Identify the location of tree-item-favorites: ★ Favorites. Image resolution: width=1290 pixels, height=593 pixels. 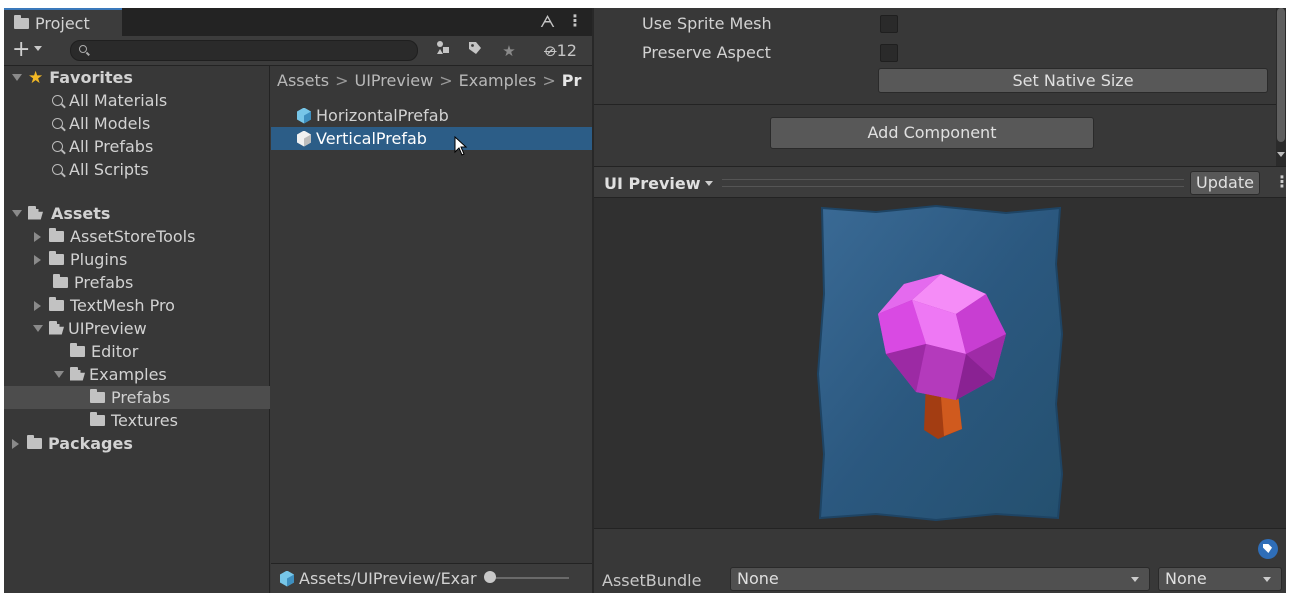
(137, 77).